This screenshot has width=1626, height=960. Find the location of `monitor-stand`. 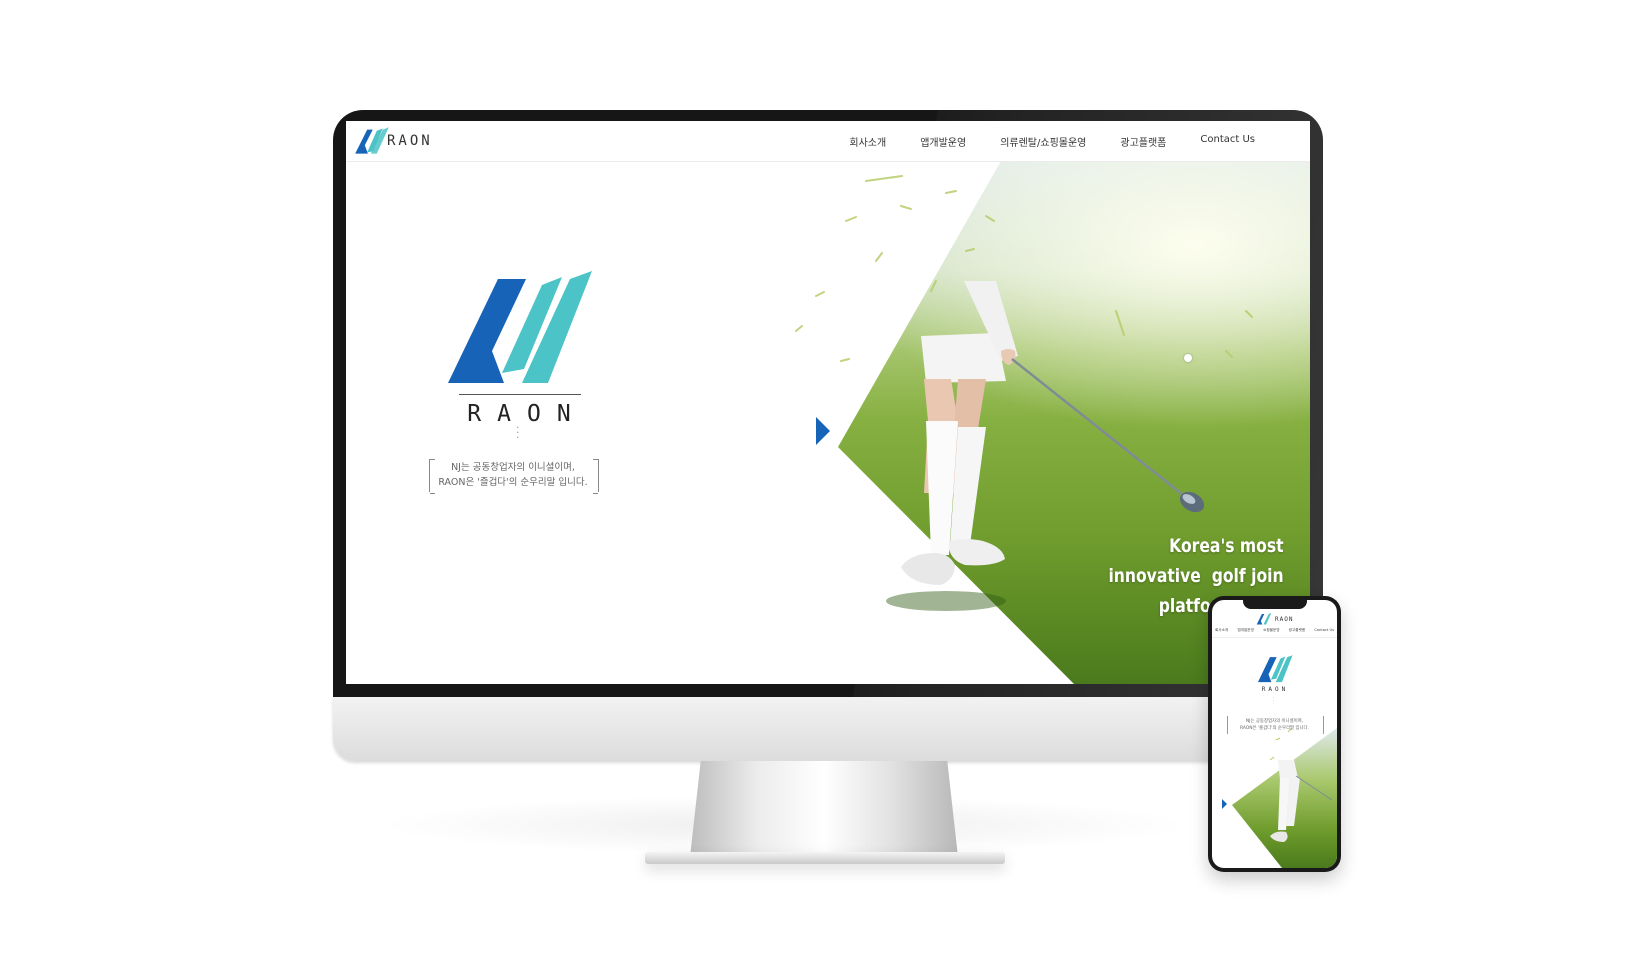

monitor-stand is located at coordinates (824, 809).